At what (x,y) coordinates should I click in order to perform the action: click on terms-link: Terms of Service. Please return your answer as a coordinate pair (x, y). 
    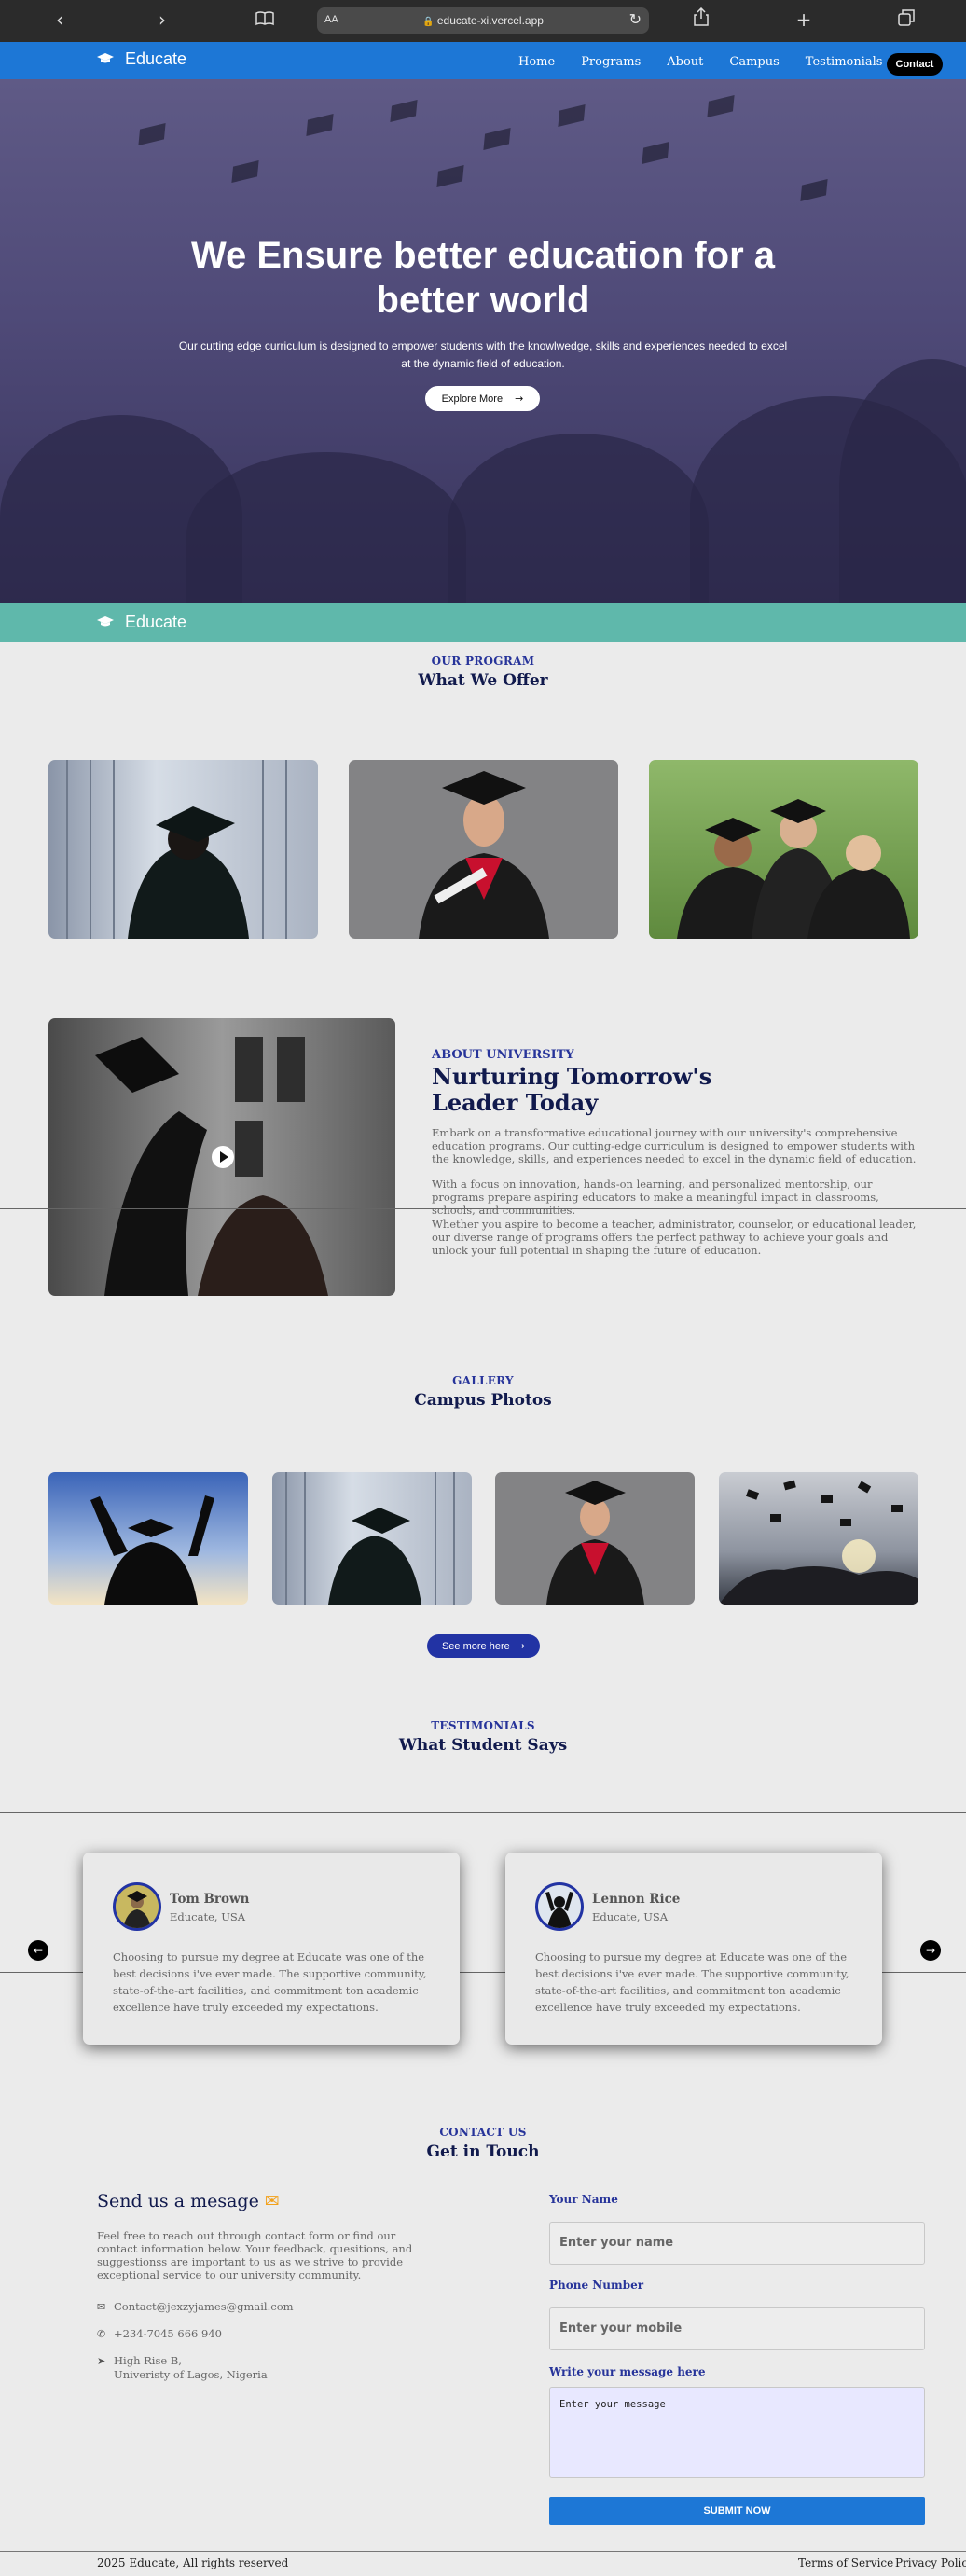
    Looking at the image, I should click on (846, 2562).